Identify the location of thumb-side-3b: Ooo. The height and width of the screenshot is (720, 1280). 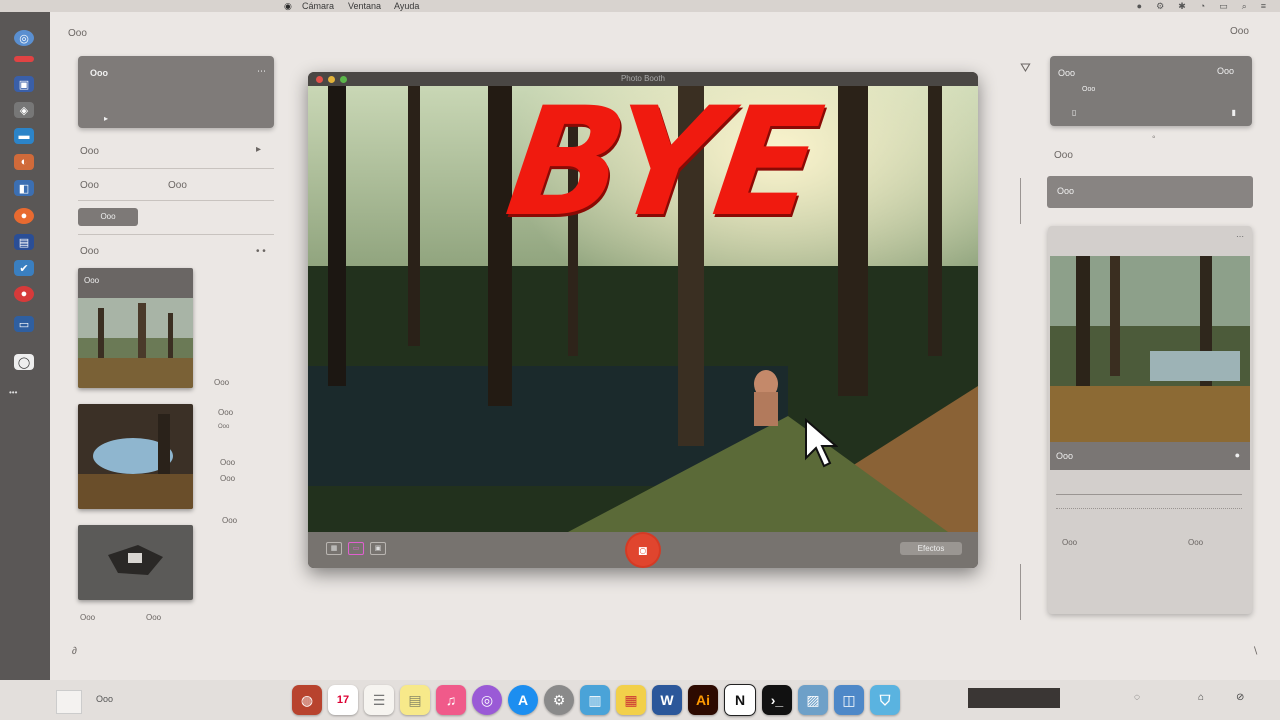
(228, 478).